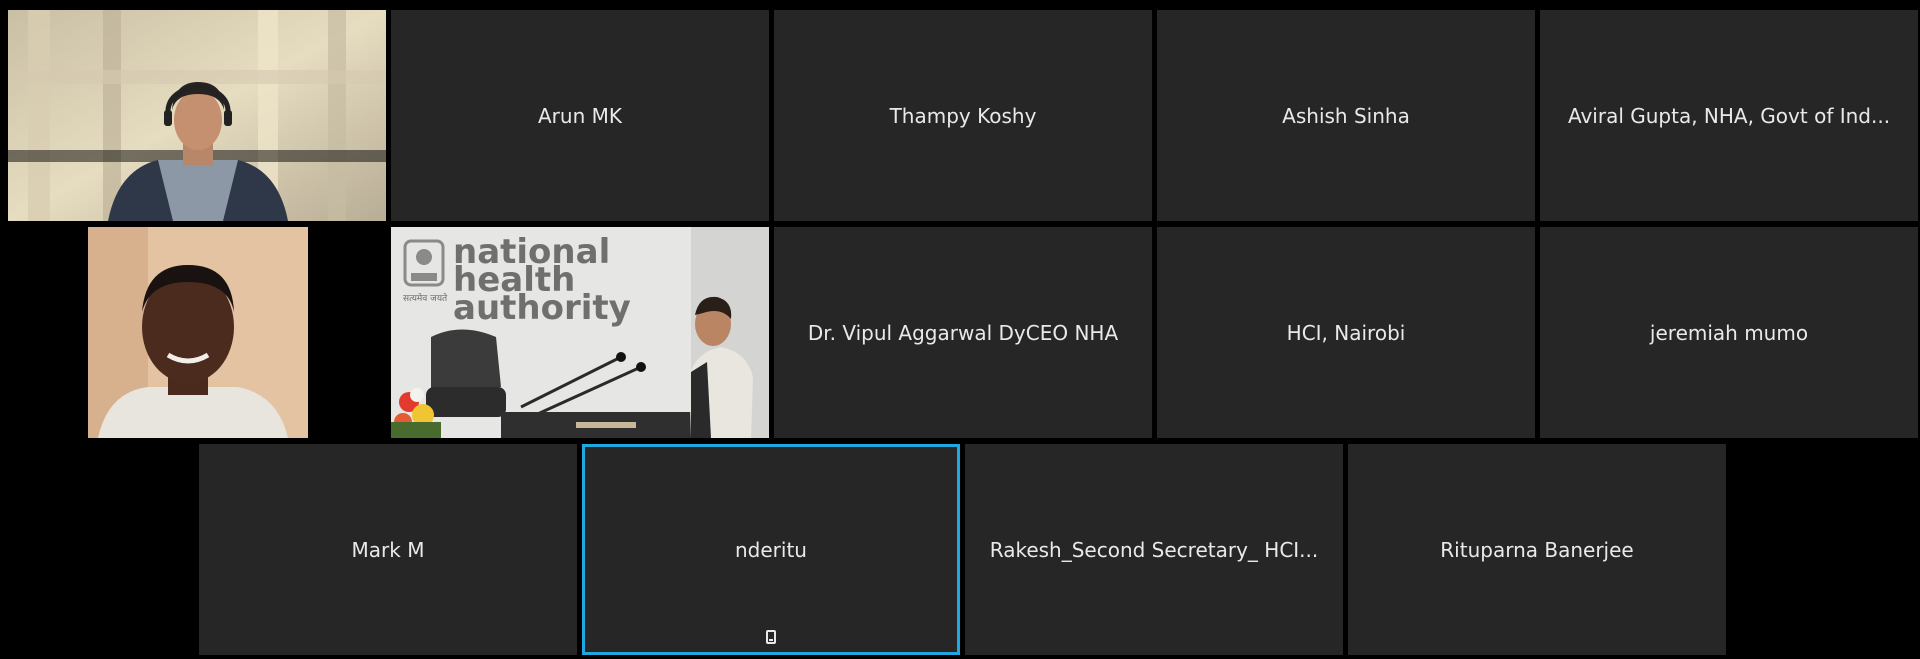  I want to click on participant-tile-rituparna-banerjee: Rituparna Banerjee, so click(1537, 549).